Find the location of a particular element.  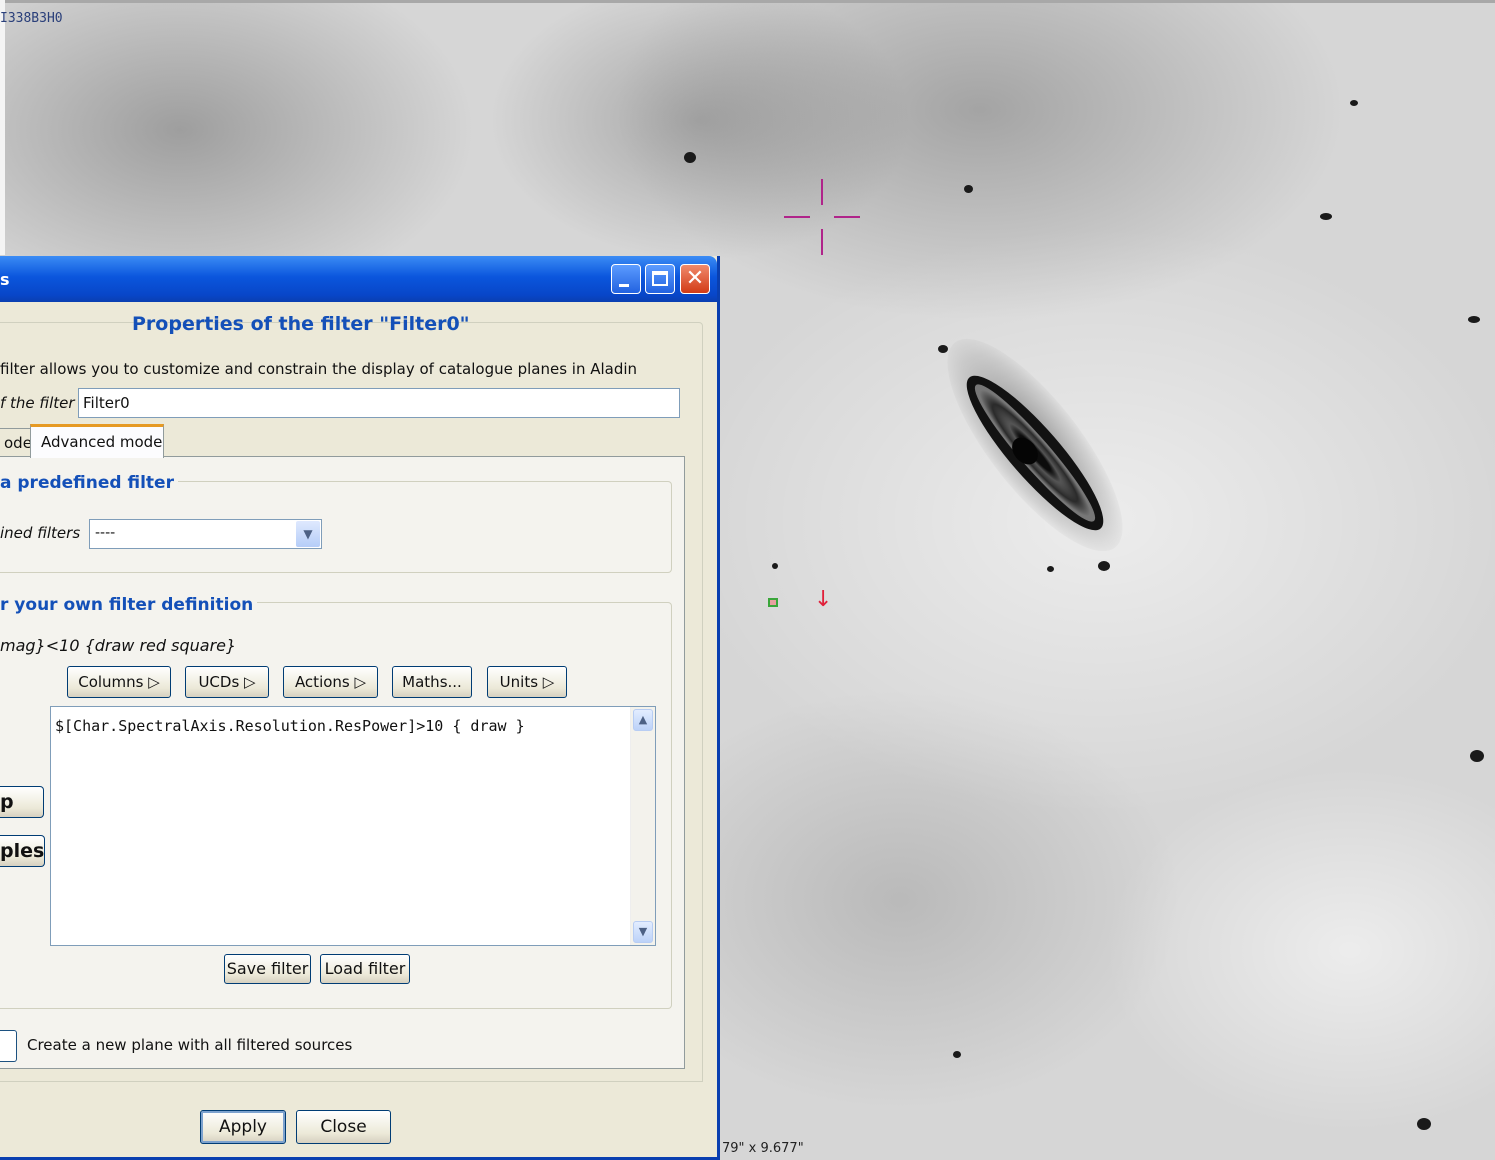

predefined-filters-select: ---- ▼ is located at coordinates (205, 534).